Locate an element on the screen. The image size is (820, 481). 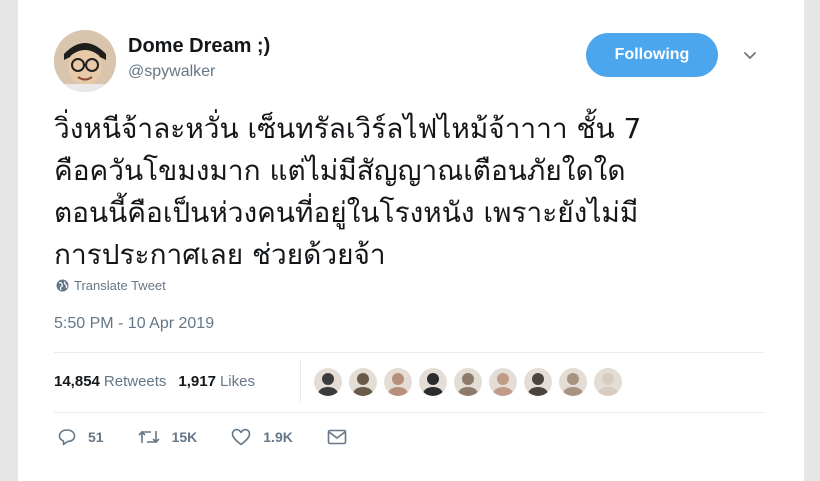
avatar-person-glasses-icon is located at coordinates (85, 61).